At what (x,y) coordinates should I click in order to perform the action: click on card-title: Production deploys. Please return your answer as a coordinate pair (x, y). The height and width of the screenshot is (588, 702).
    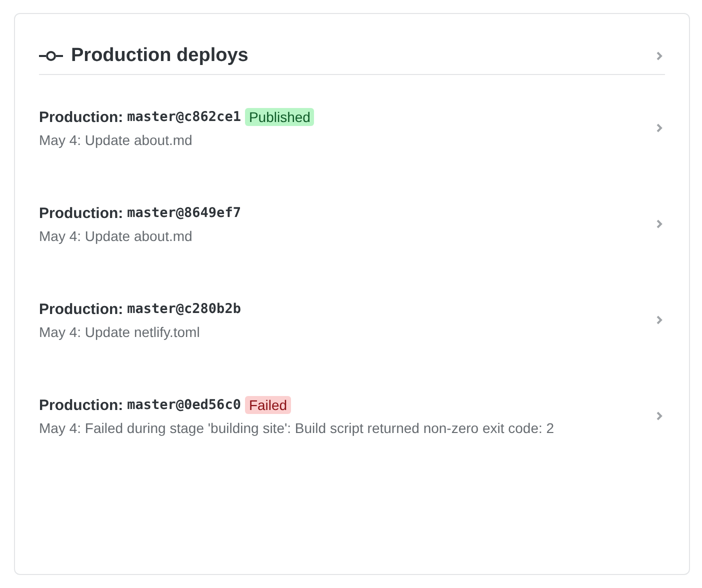
    Looking at the image, I should click on (160, 56).